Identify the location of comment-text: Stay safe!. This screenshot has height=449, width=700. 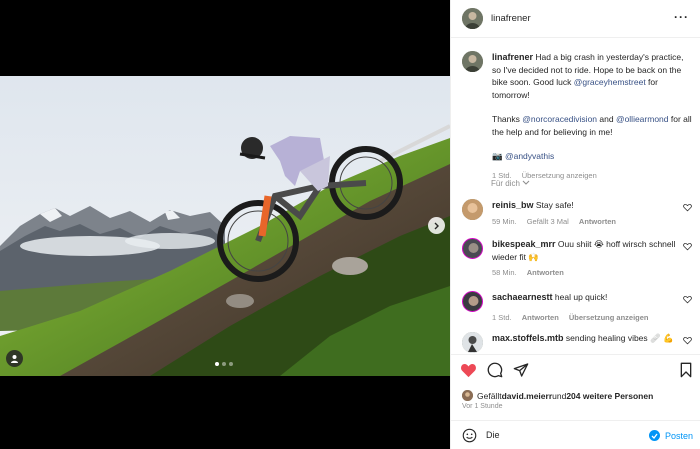
(554, 205).